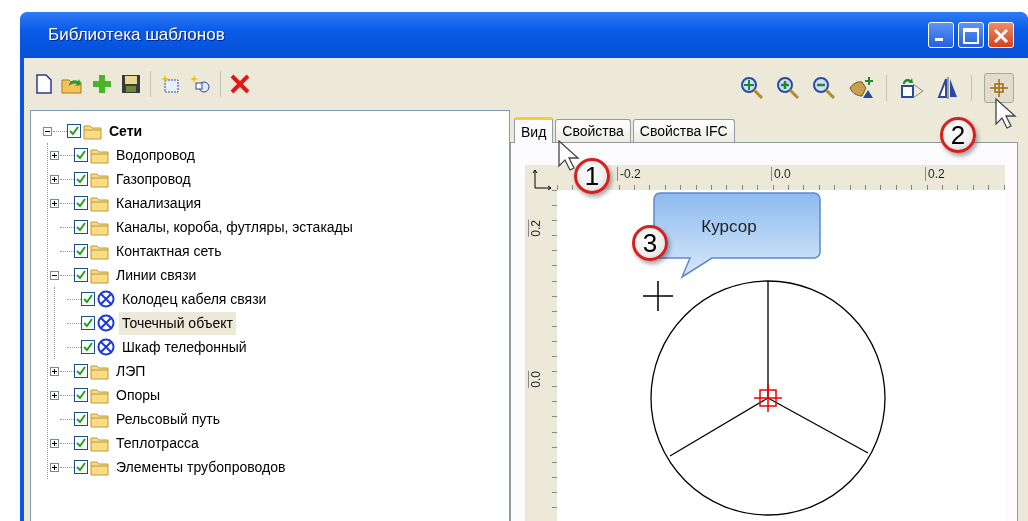 The height and width of the screenshot is (521, 1028). I want to click on delete-icon, so click(240, 84).